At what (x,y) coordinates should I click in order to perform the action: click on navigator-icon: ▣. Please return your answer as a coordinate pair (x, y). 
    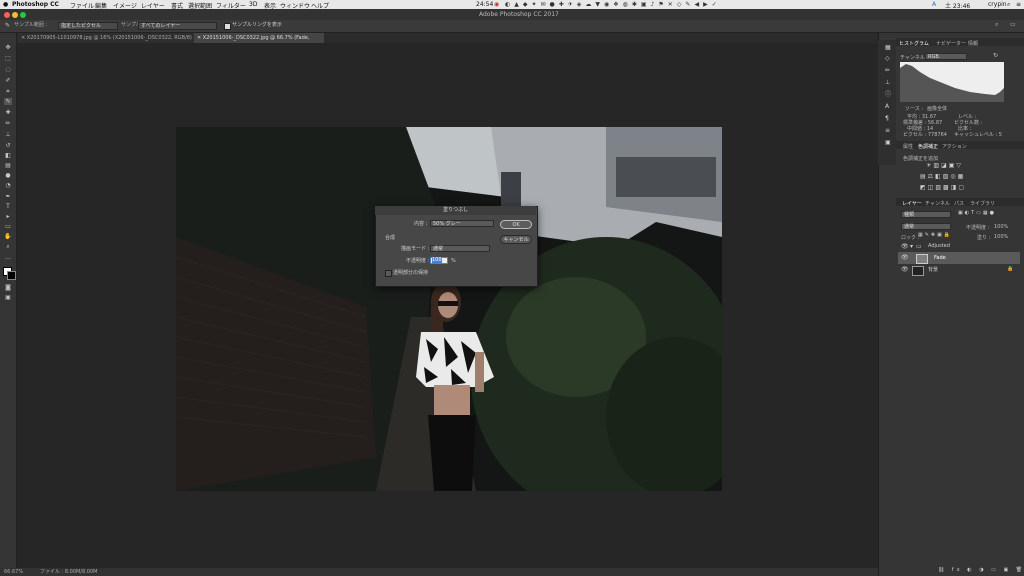
    Looking at the image, I should click on (888, 143).